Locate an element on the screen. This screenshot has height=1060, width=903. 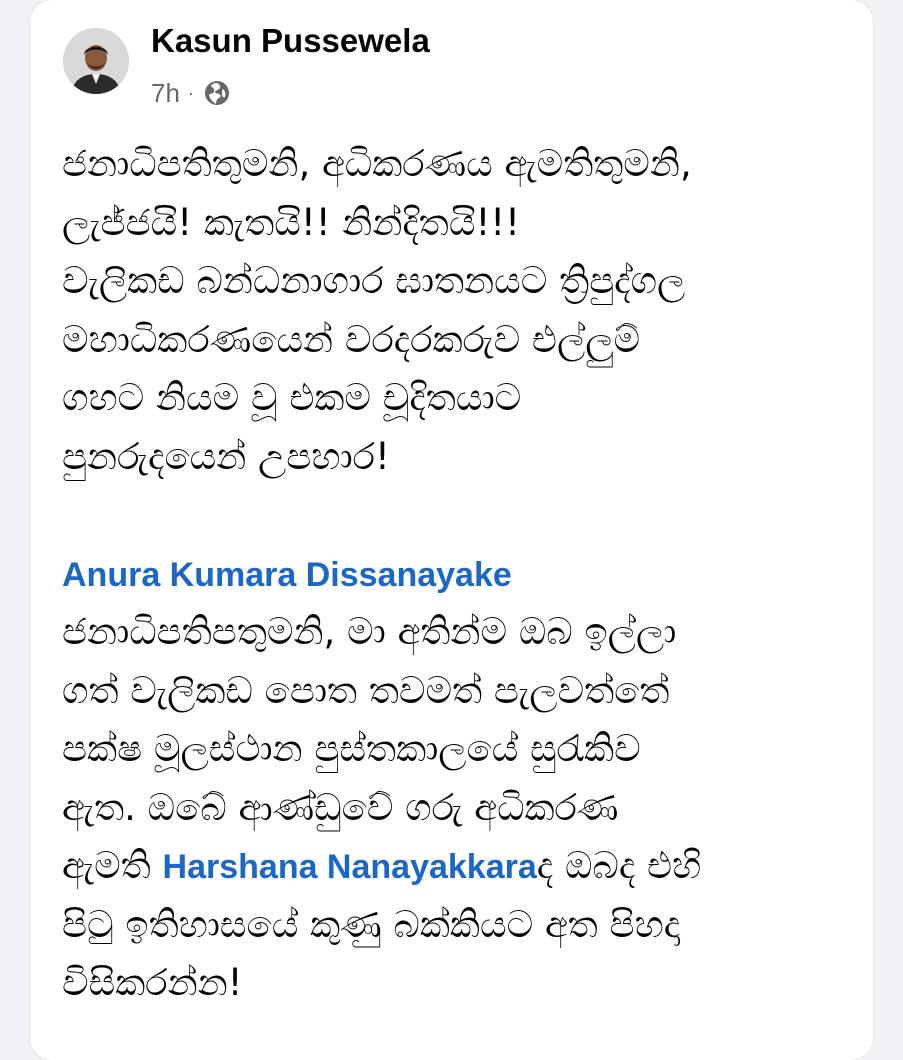
author-name: Kasun Pussewela is located at coordinates (290, 41).